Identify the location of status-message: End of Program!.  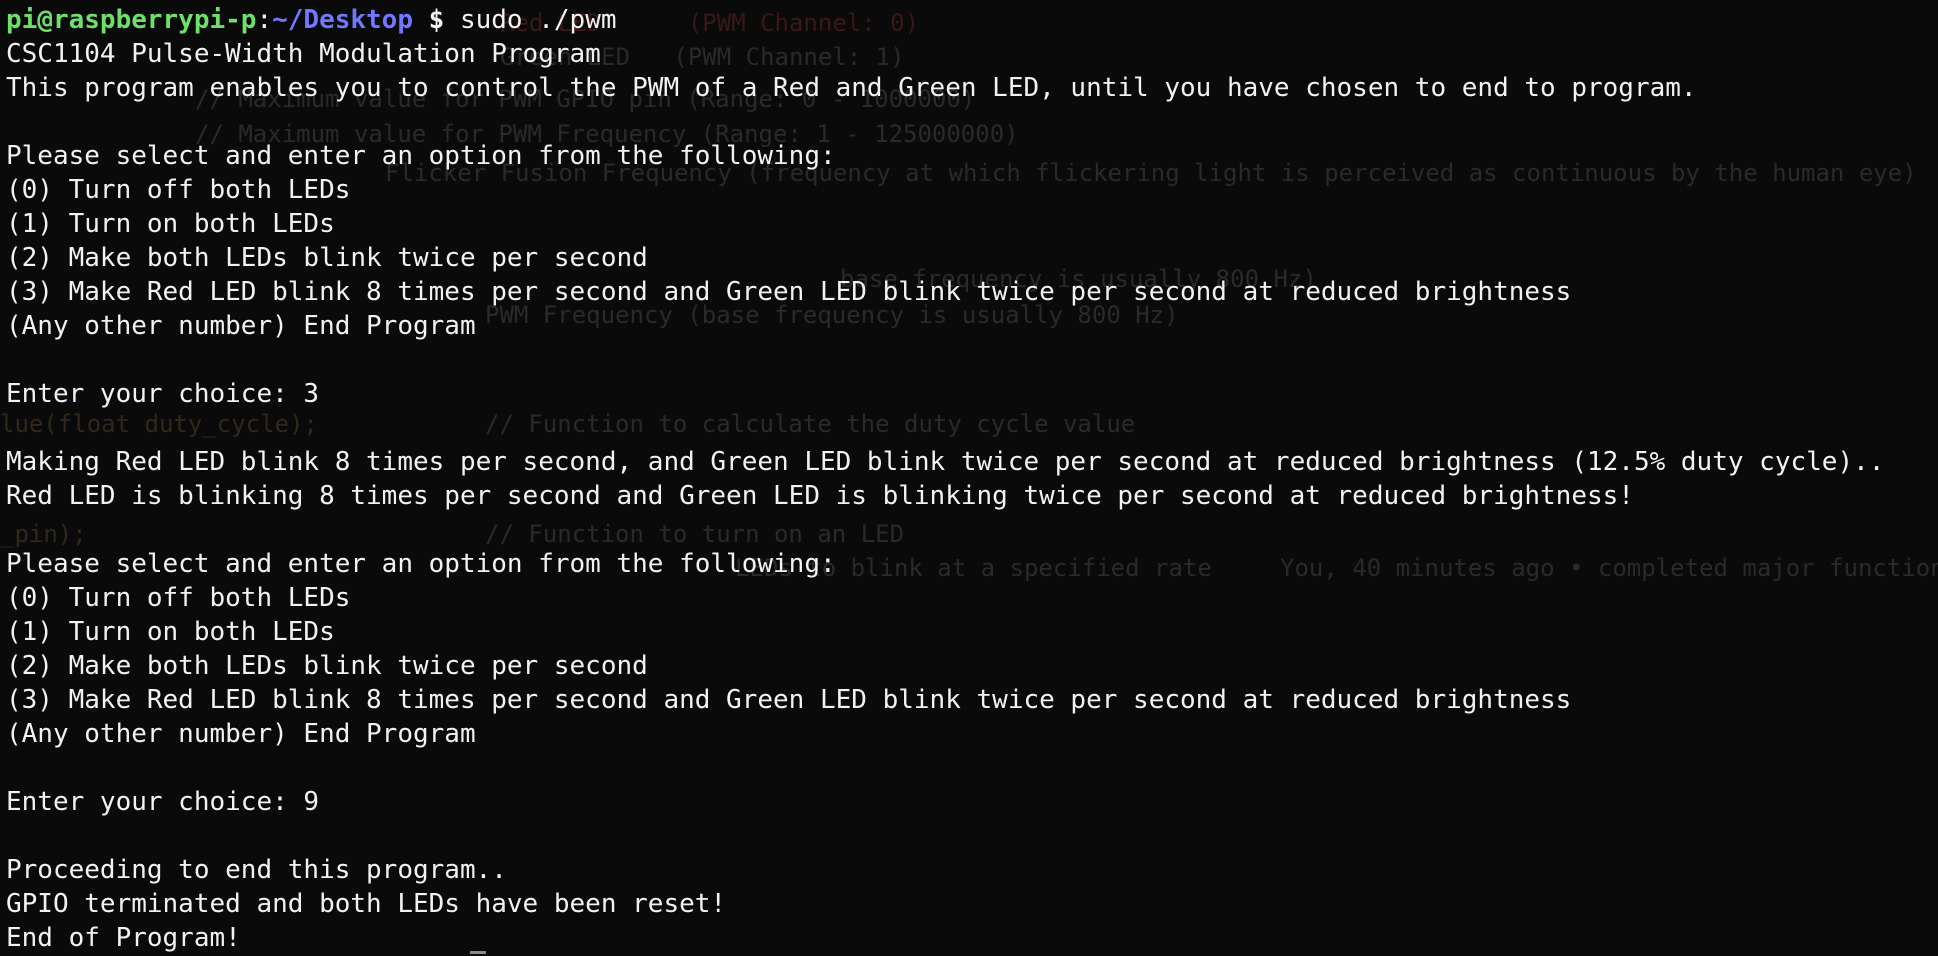
(123, 938).